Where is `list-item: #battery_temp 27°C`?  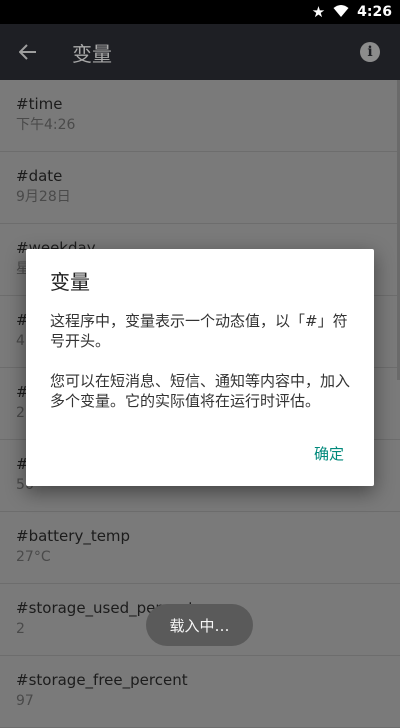 list-item: #battery_temp 27°C is located at coordinates (200, 548).